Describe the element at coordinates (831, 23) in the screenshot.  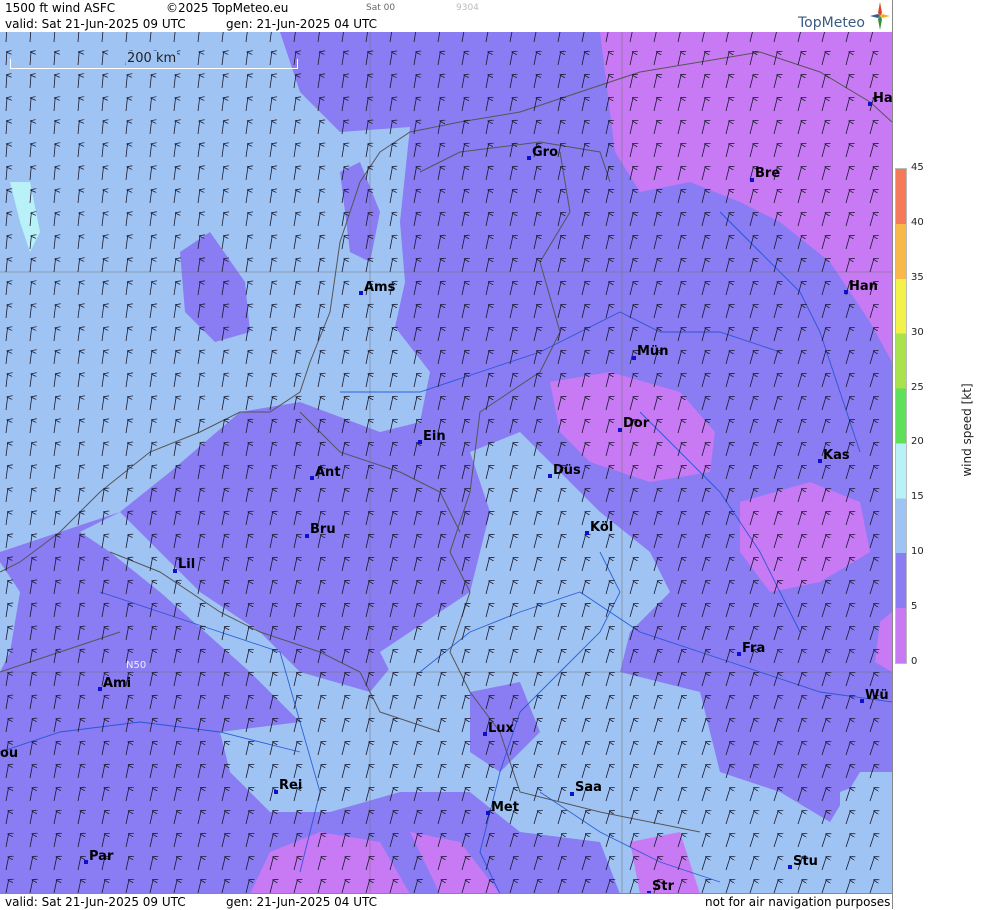
I see `logo-text: TopMeteo` at that location.